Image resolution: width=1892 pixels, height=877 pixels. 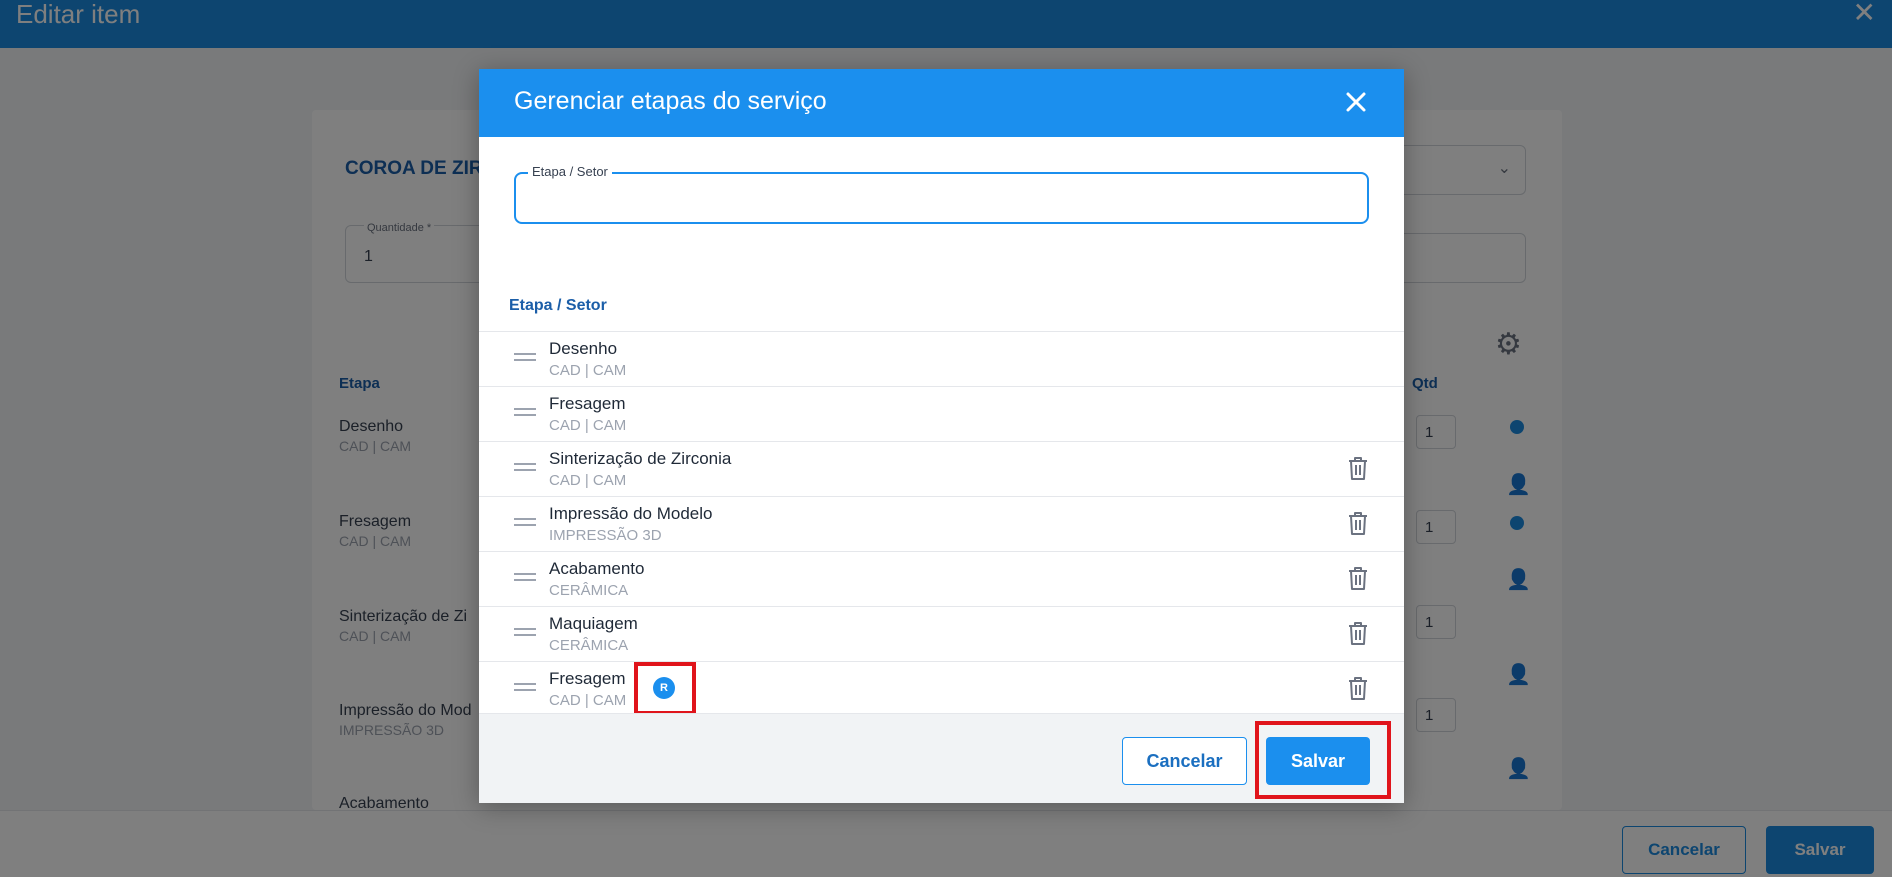 What do you see at coordinates (941, 198) in the screenshot?
I see `step-sector-input` at bounding box center [941, 198].